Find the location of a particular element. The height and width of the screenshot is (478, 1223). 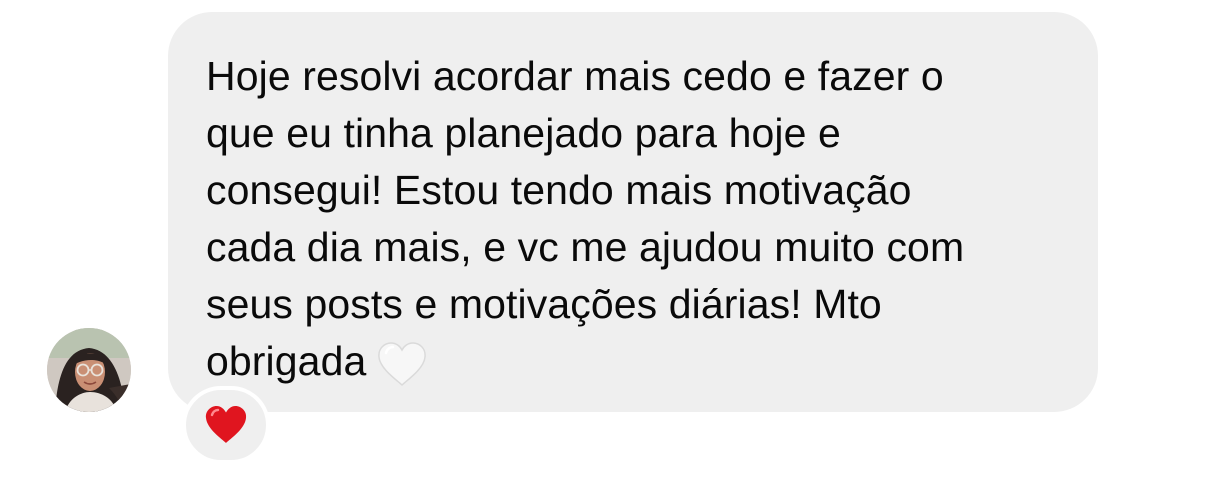

reaction-badge is located at coordinates (226, 425).